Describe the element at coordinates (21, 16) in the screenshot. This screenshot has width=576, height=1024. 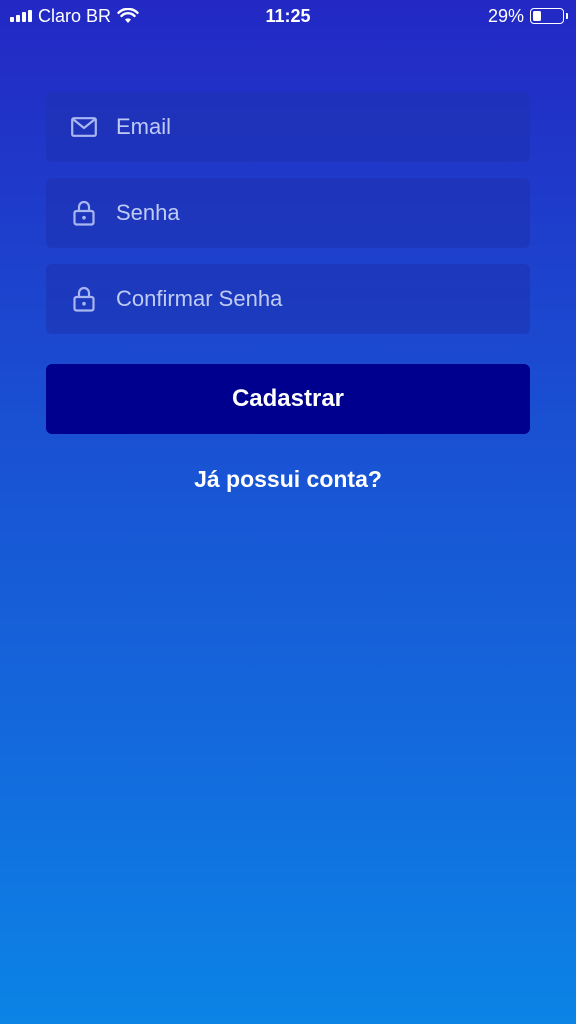
I see `signal-icon` at that location.